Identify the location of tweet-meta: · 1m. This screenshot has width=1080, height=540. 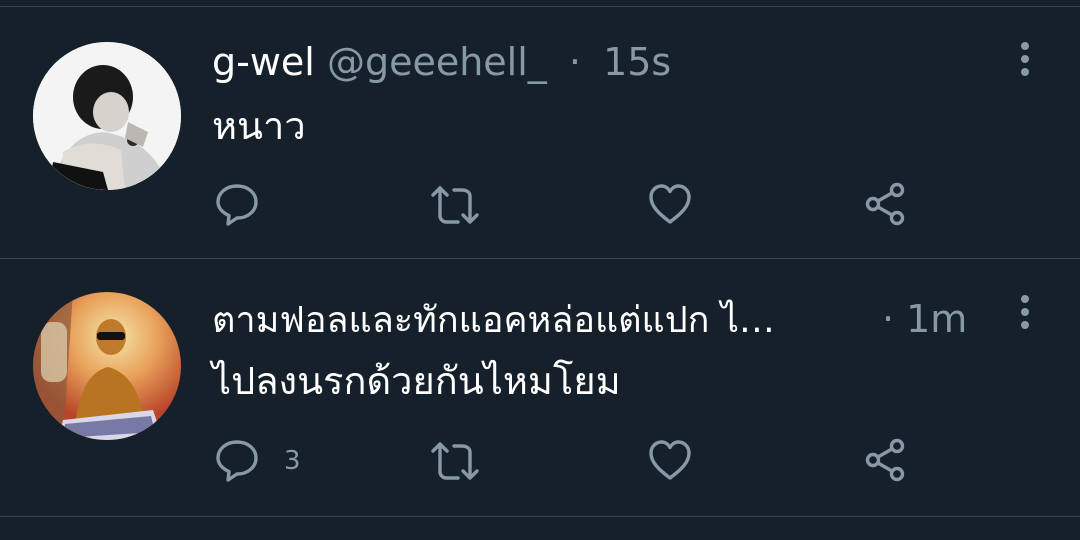
(924, 319).